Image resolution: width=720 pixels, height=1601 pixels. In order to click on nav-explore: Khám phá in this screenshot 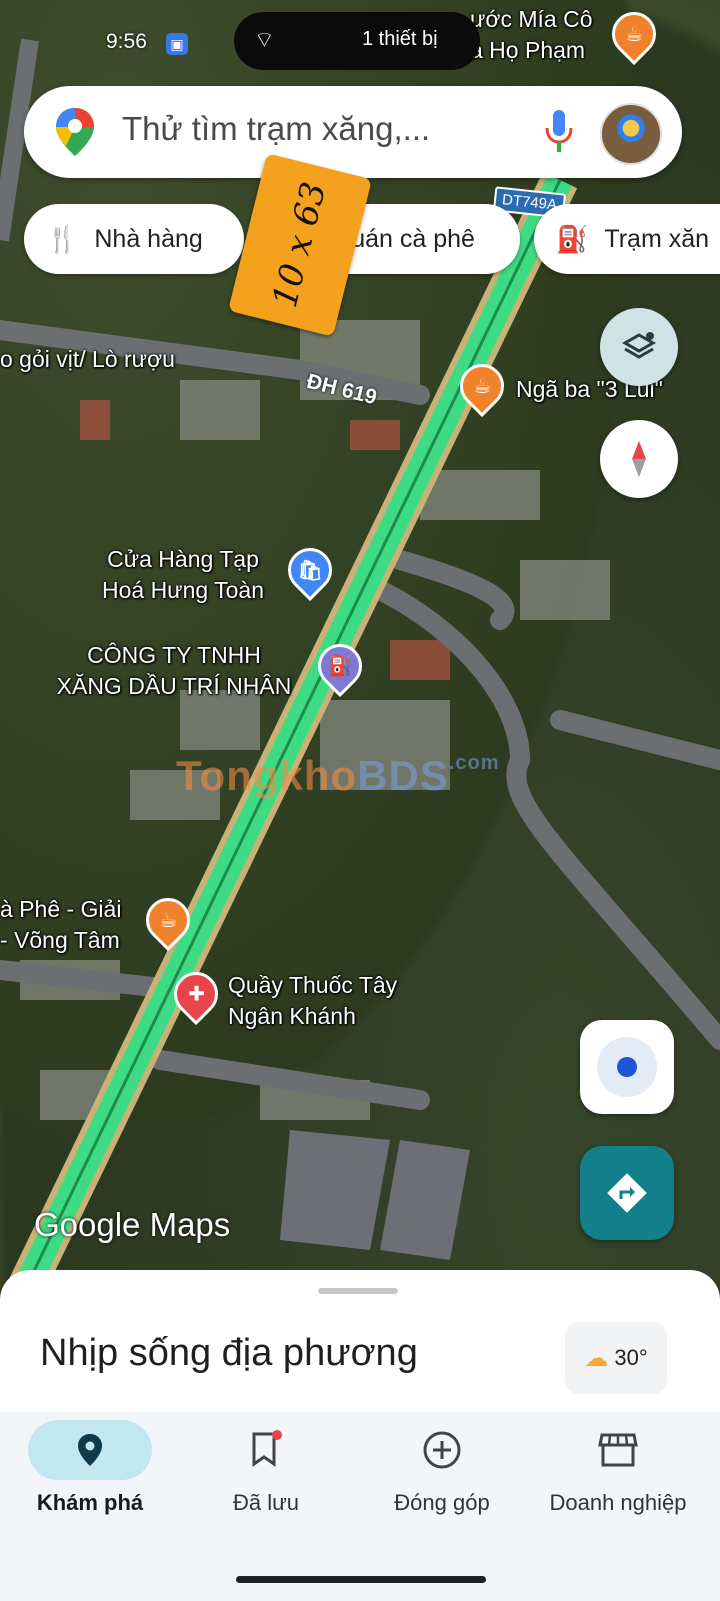, I will do `click(90, 1477)`.